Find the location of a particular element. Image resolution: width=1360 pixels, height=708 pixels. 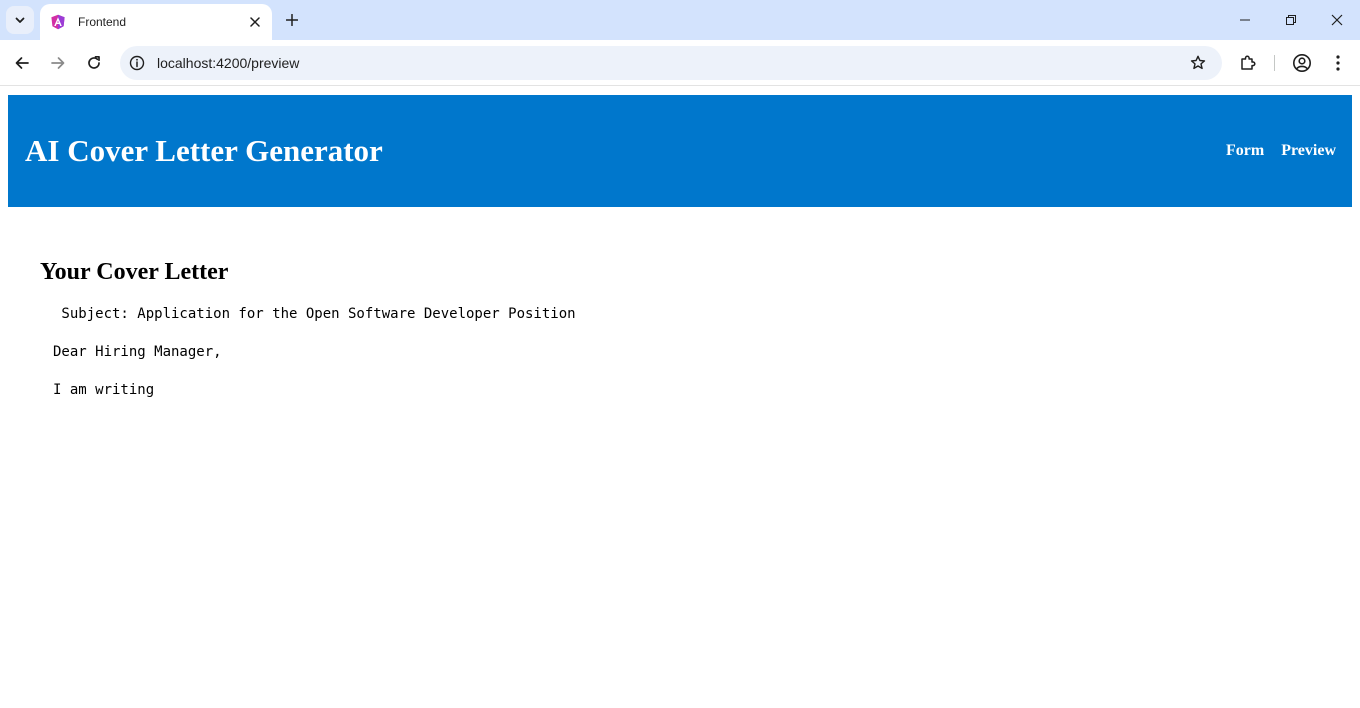

minimize-button is located at coordinates (1245, 20).